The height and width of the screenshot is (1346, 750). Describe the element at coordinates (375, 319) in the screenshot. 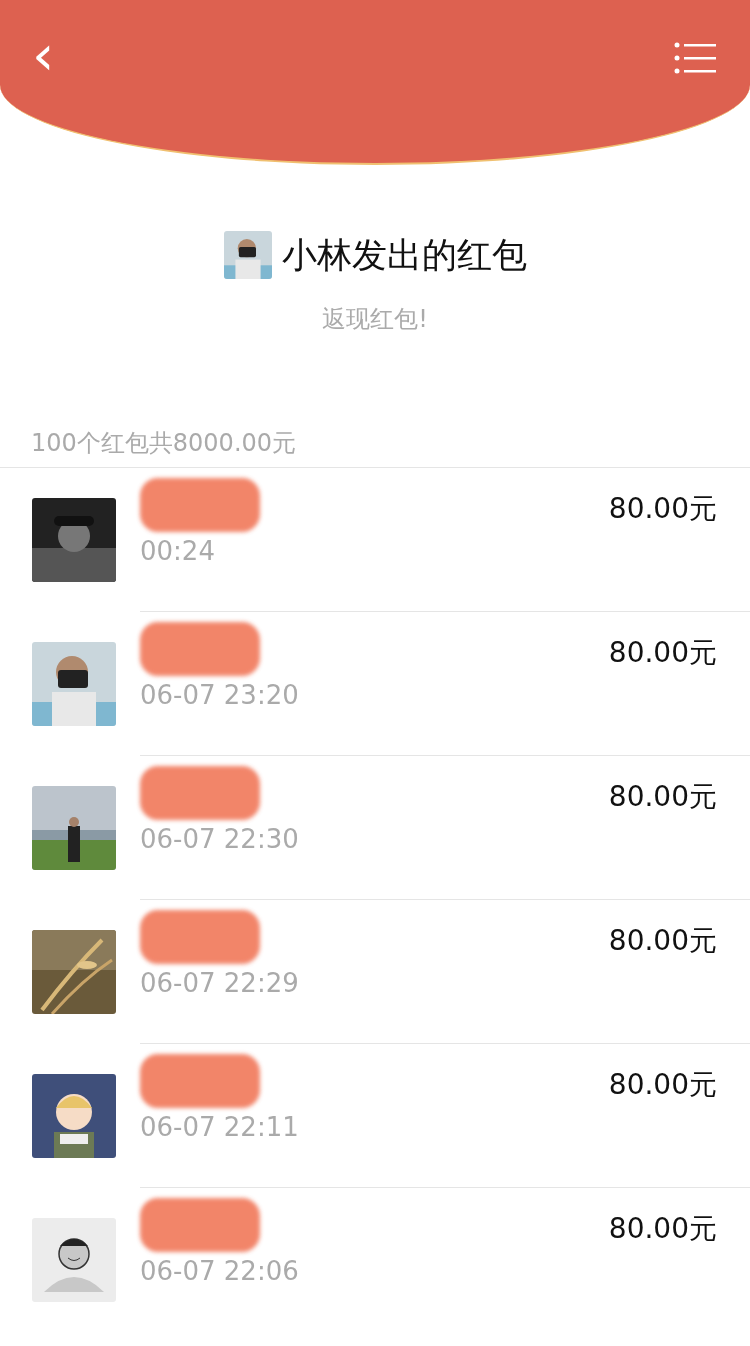

I see `greeting-message: 返现红包!` at that location.